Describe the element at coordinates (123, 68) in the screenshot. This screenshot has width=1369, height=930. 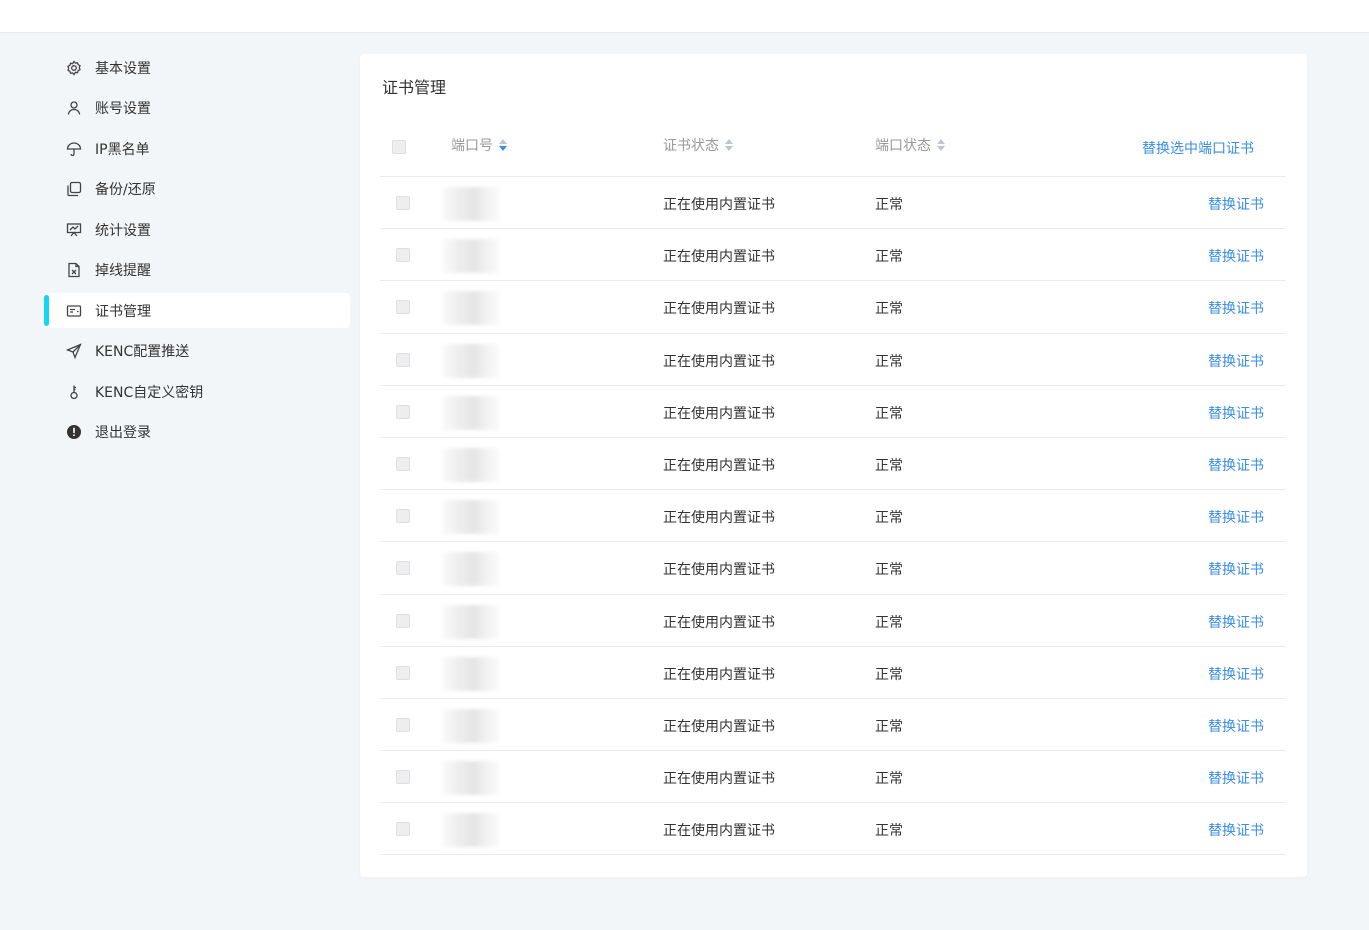
I see `sidebar-item-label: 基本设置` at that location.